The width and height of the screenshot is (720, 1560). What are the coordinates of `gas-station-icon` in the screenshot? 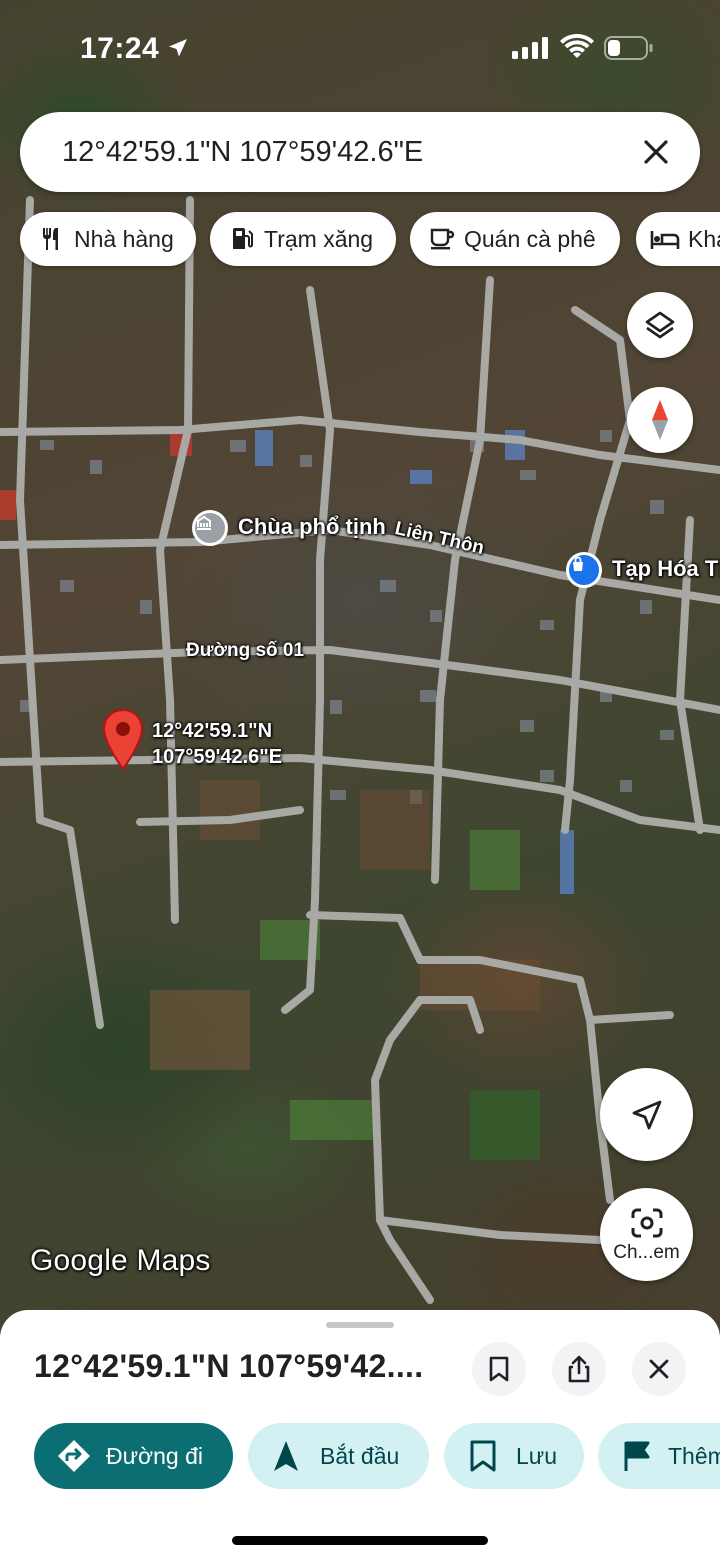 It's located at (243, 238).